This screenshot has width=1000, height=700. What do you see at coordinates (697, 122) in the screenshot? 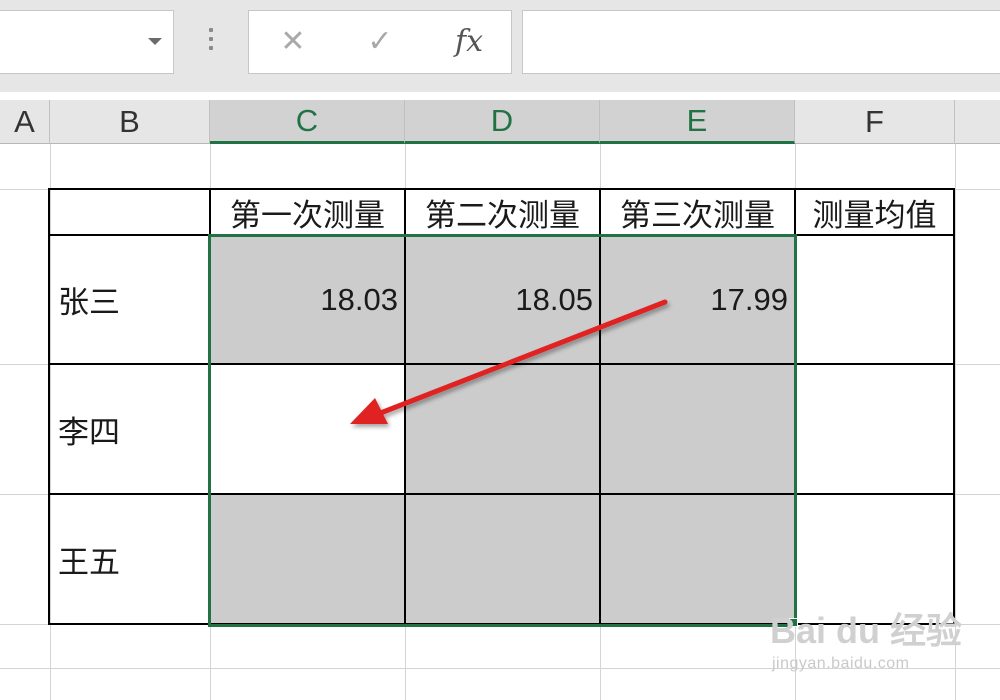
I see `column-header-e: E` at bounding box center [697, 122].